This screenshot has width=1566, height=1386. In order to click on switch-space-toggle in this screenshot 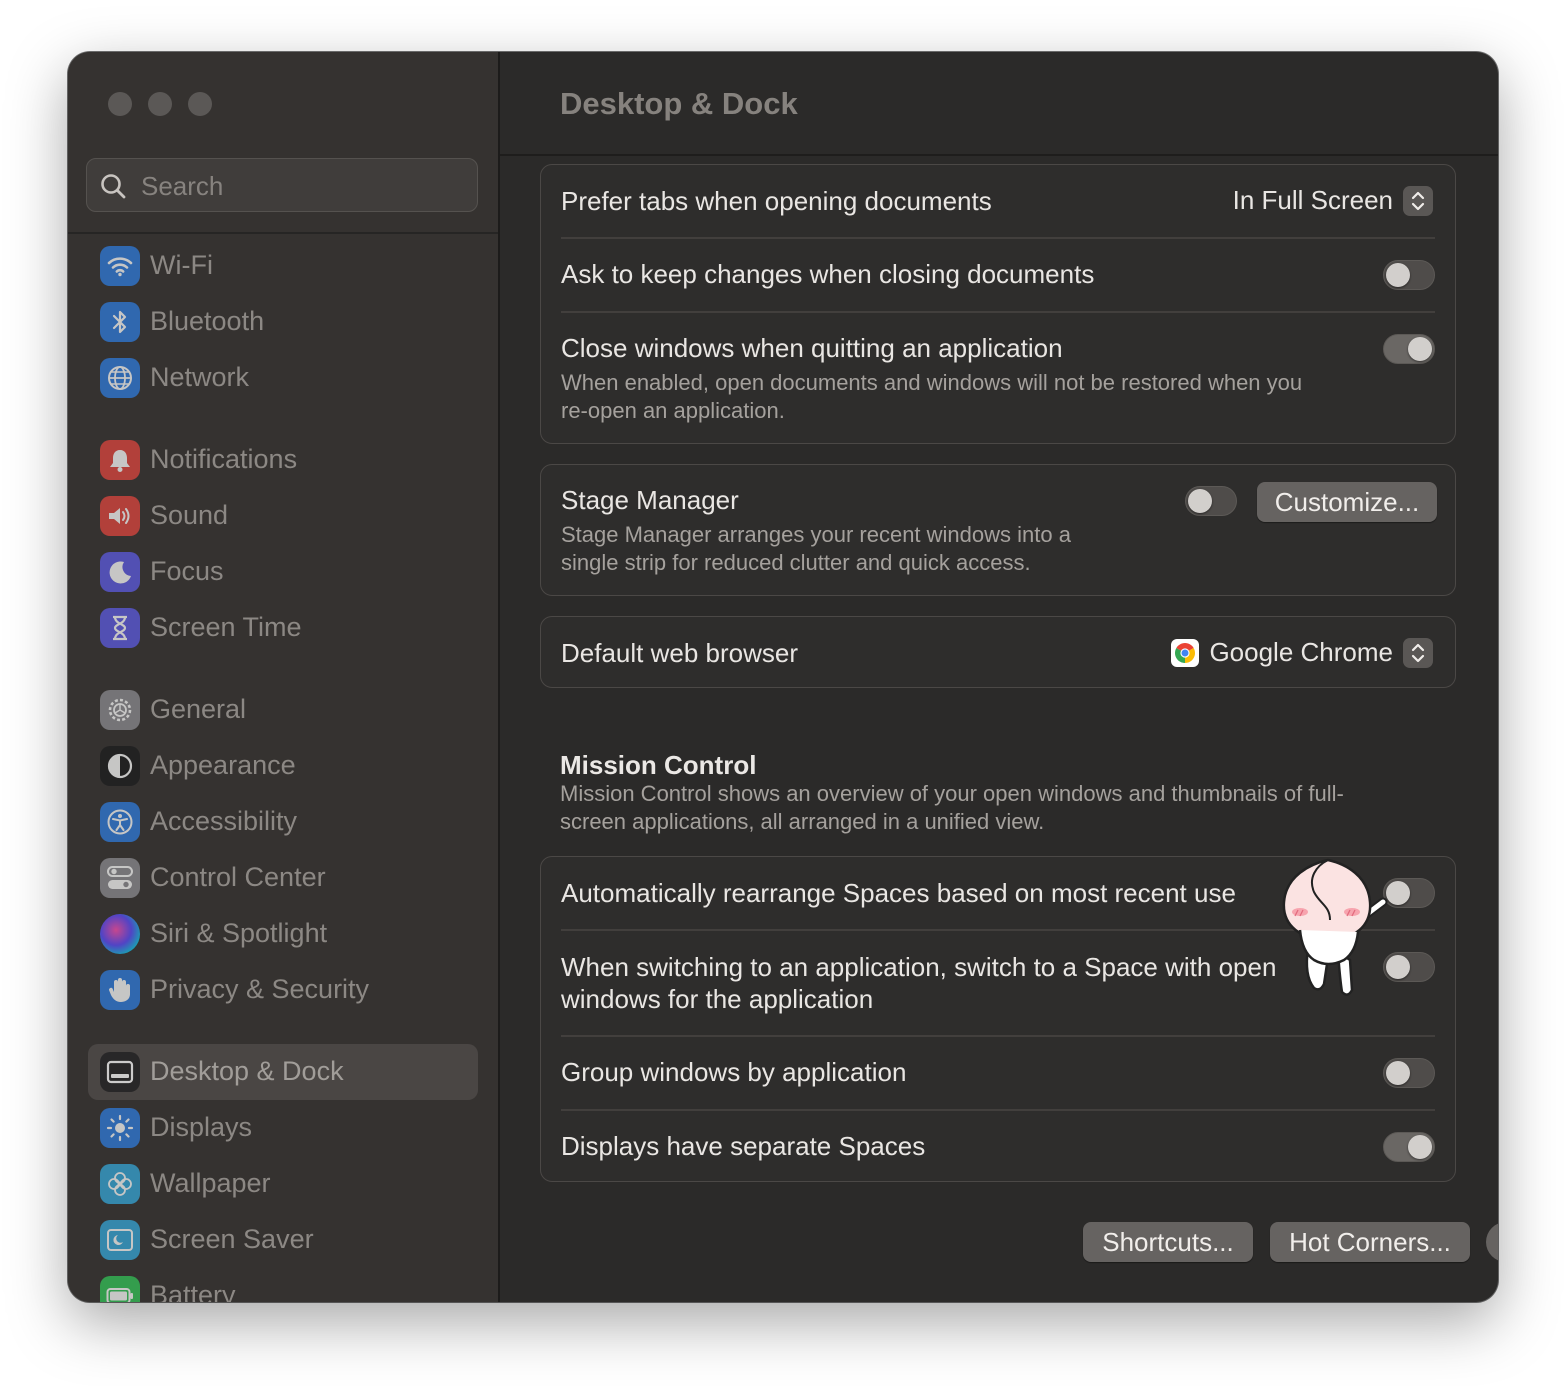, I will do `click(1409, 967)`.